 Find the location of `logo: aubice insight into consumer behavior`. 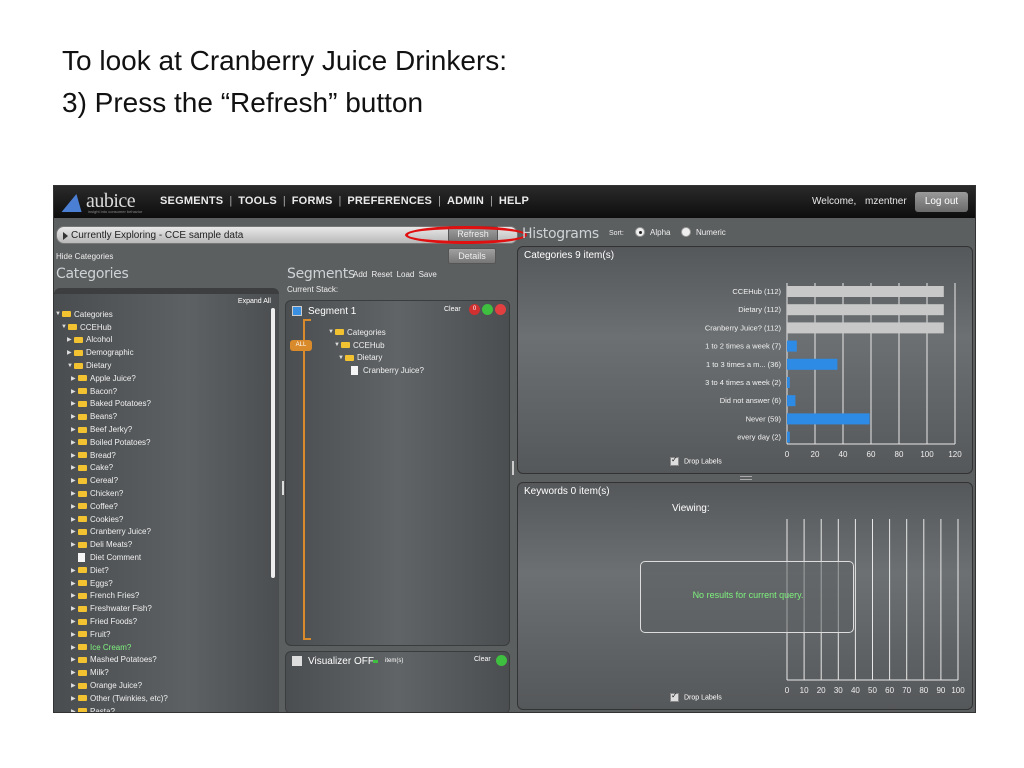

logo: aubice insight into consumer behavior is located at coordinates (102, 202).